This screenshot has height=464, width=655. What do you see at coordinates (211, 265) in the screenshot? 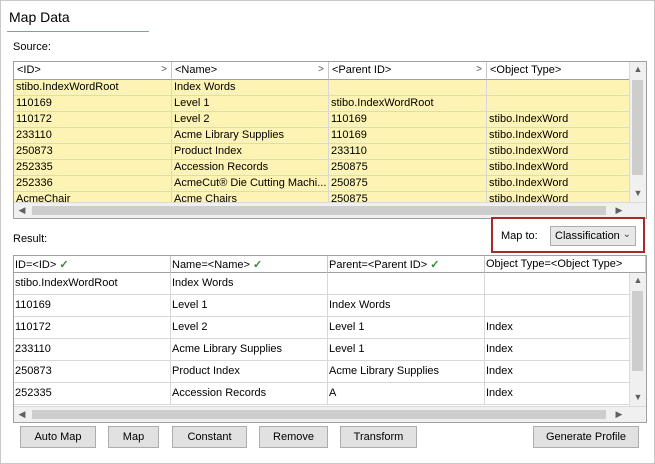
I see `result-header-name-label: Name=<Name>` at bounding box center [211, 265].